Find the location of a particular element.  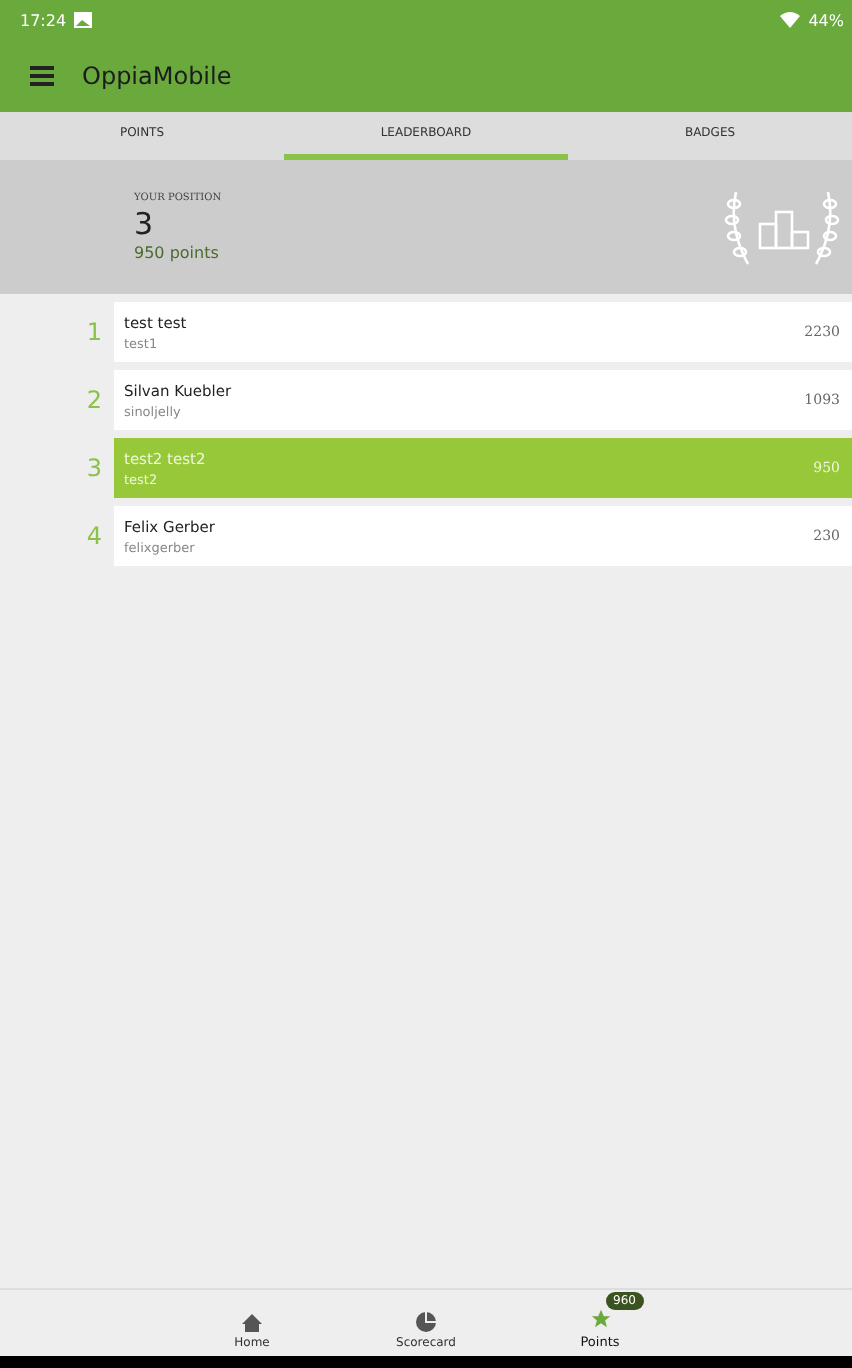

rank-number: 1 is located at coordinates (94, 332).